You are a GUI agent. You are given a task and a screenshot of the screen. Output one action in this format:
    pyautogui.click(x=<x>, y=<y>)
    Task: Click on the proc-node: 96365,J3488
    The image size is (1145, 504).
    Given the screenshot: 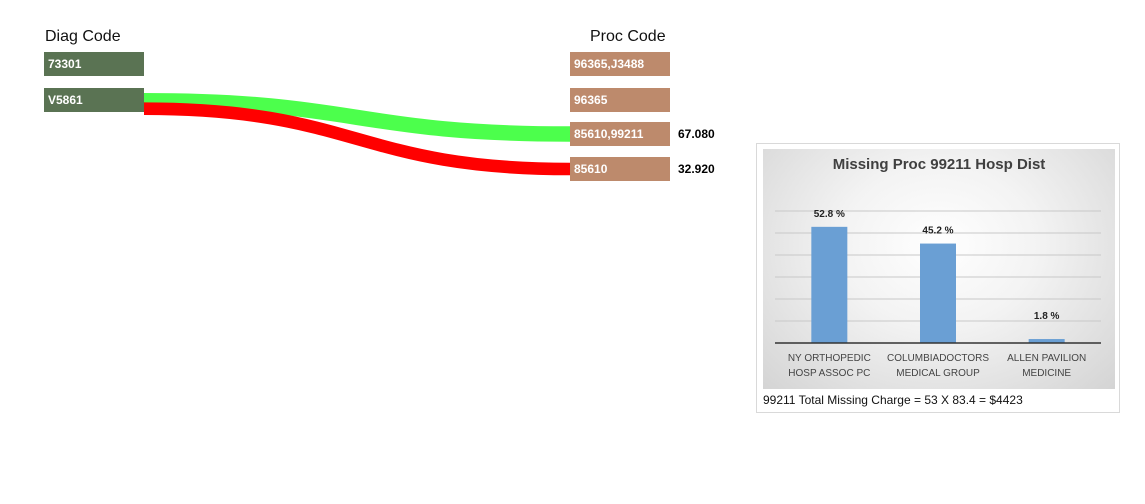 What is the action you would take?
    pyautogui.click(x=620, y=64)
    